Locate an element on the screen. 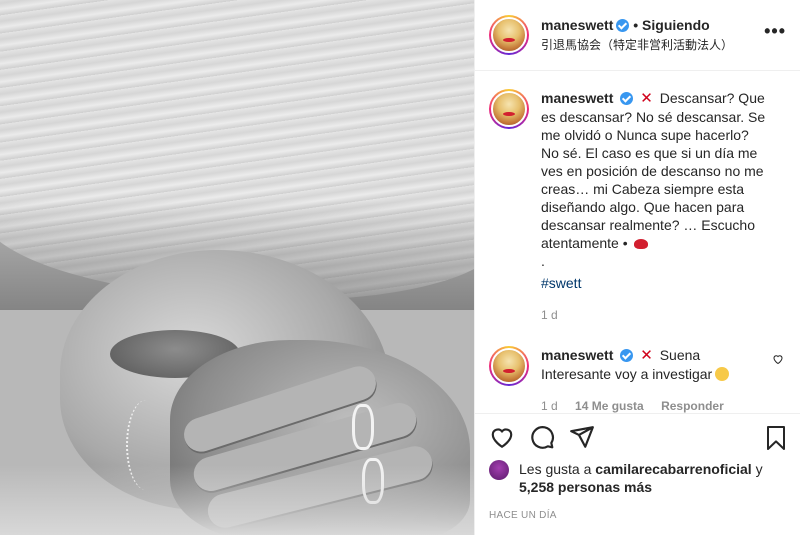 The height and width of the screenshot is (535, 800). caption-username: maneswett is located at coordinates (577, 98).